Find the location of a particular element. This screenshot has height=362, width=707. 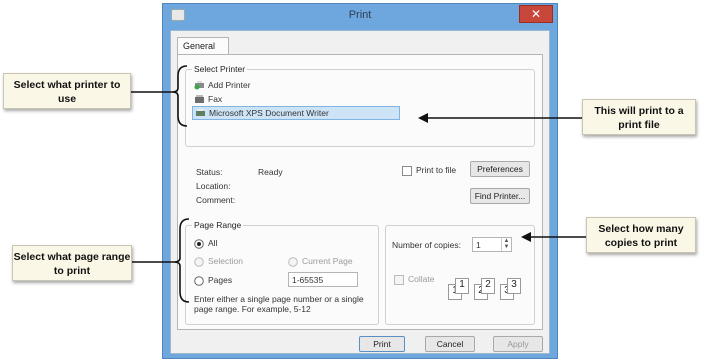

fax-icon is located at coordinates (199, 99).